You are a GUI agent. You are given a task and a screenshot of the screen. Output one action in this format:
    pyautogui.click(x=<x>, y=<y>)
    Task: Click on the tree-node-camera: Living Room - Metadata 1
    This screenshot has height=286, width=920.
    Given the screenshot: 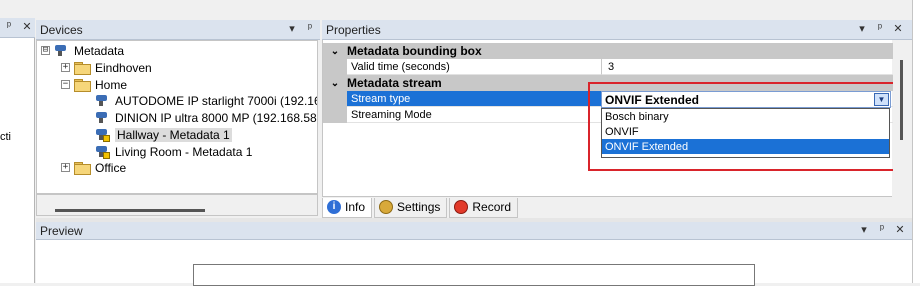 What is the action you would take?
    pyautogui.click(x=173, y=151)
    